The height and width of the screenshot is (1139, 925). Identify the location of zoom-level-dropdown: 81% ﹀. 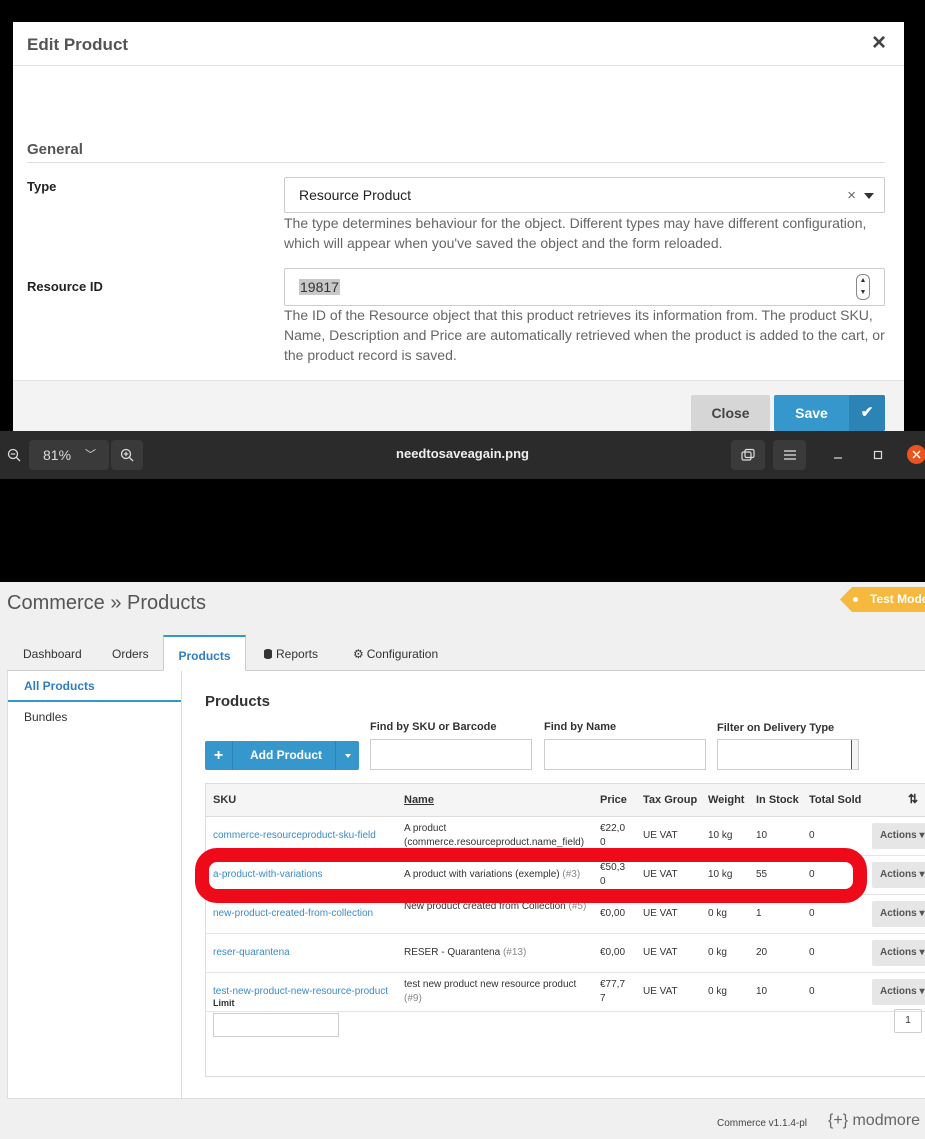
(69, 455).